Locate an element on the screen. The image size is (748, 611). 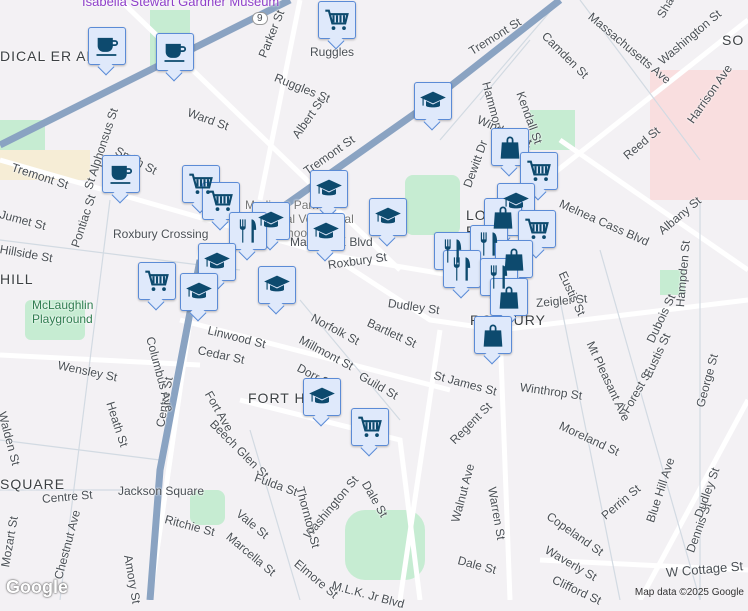
route-shield: 9 is located at coordinates (260, 18).